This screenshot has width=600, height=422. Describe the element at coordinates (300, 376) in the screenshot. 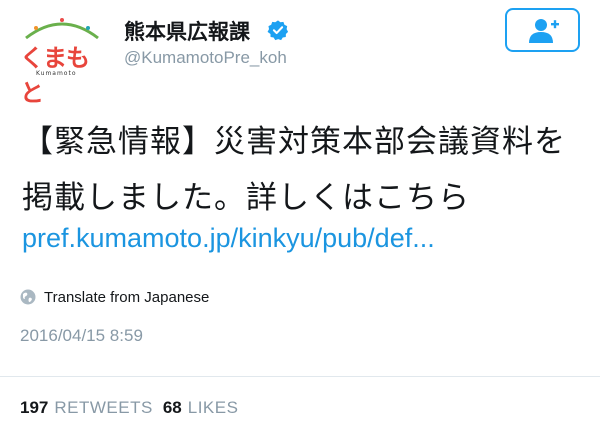

I see `divider` at that location.